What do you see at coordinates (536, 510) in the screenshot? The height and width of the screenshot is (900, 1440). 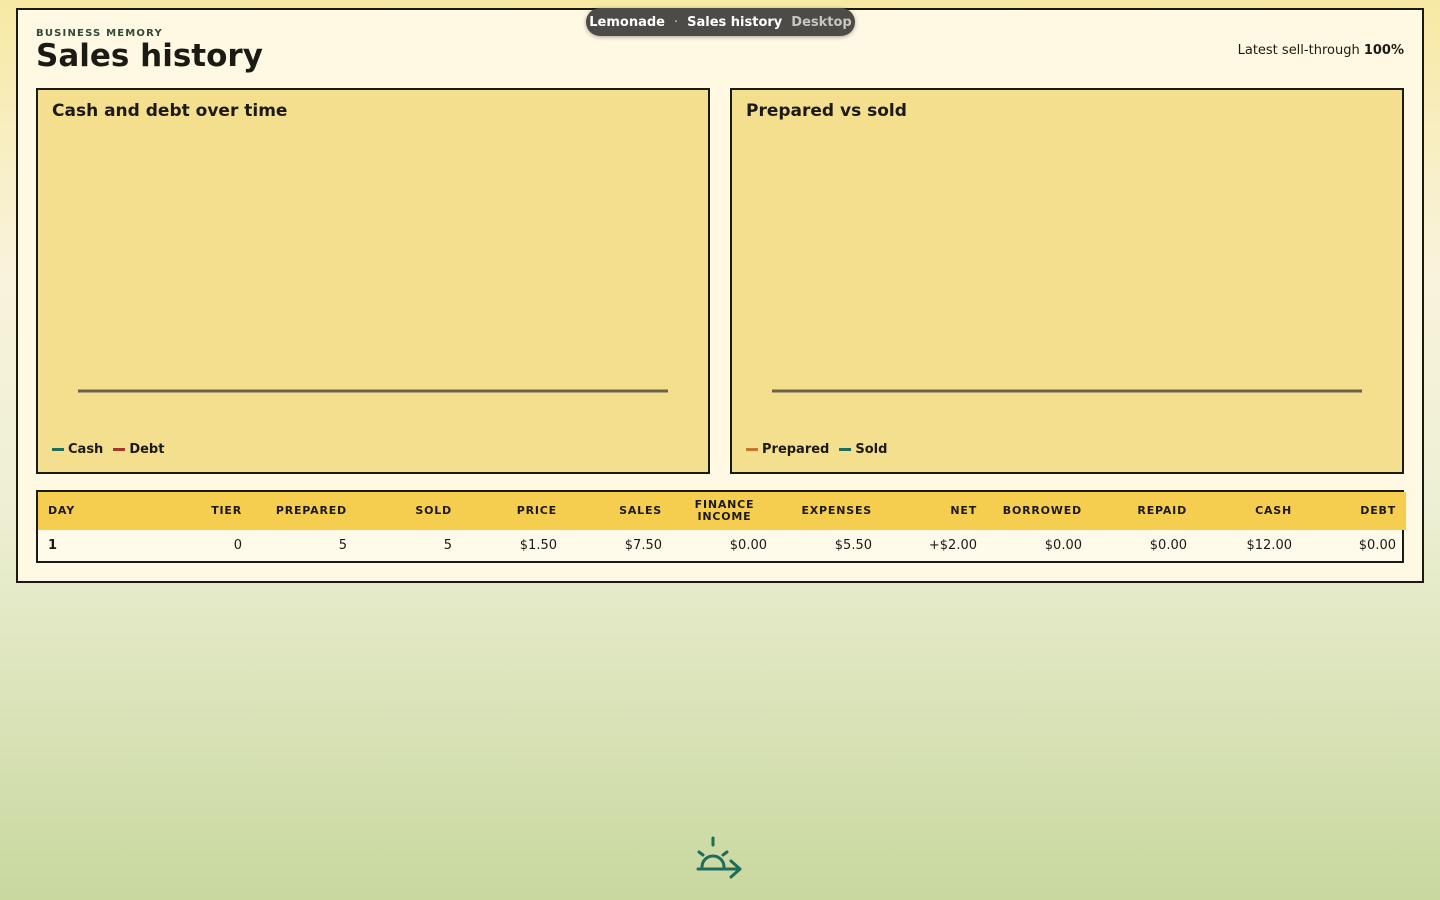 I see `column-header-price: Price` at bounding box center [536, 510].